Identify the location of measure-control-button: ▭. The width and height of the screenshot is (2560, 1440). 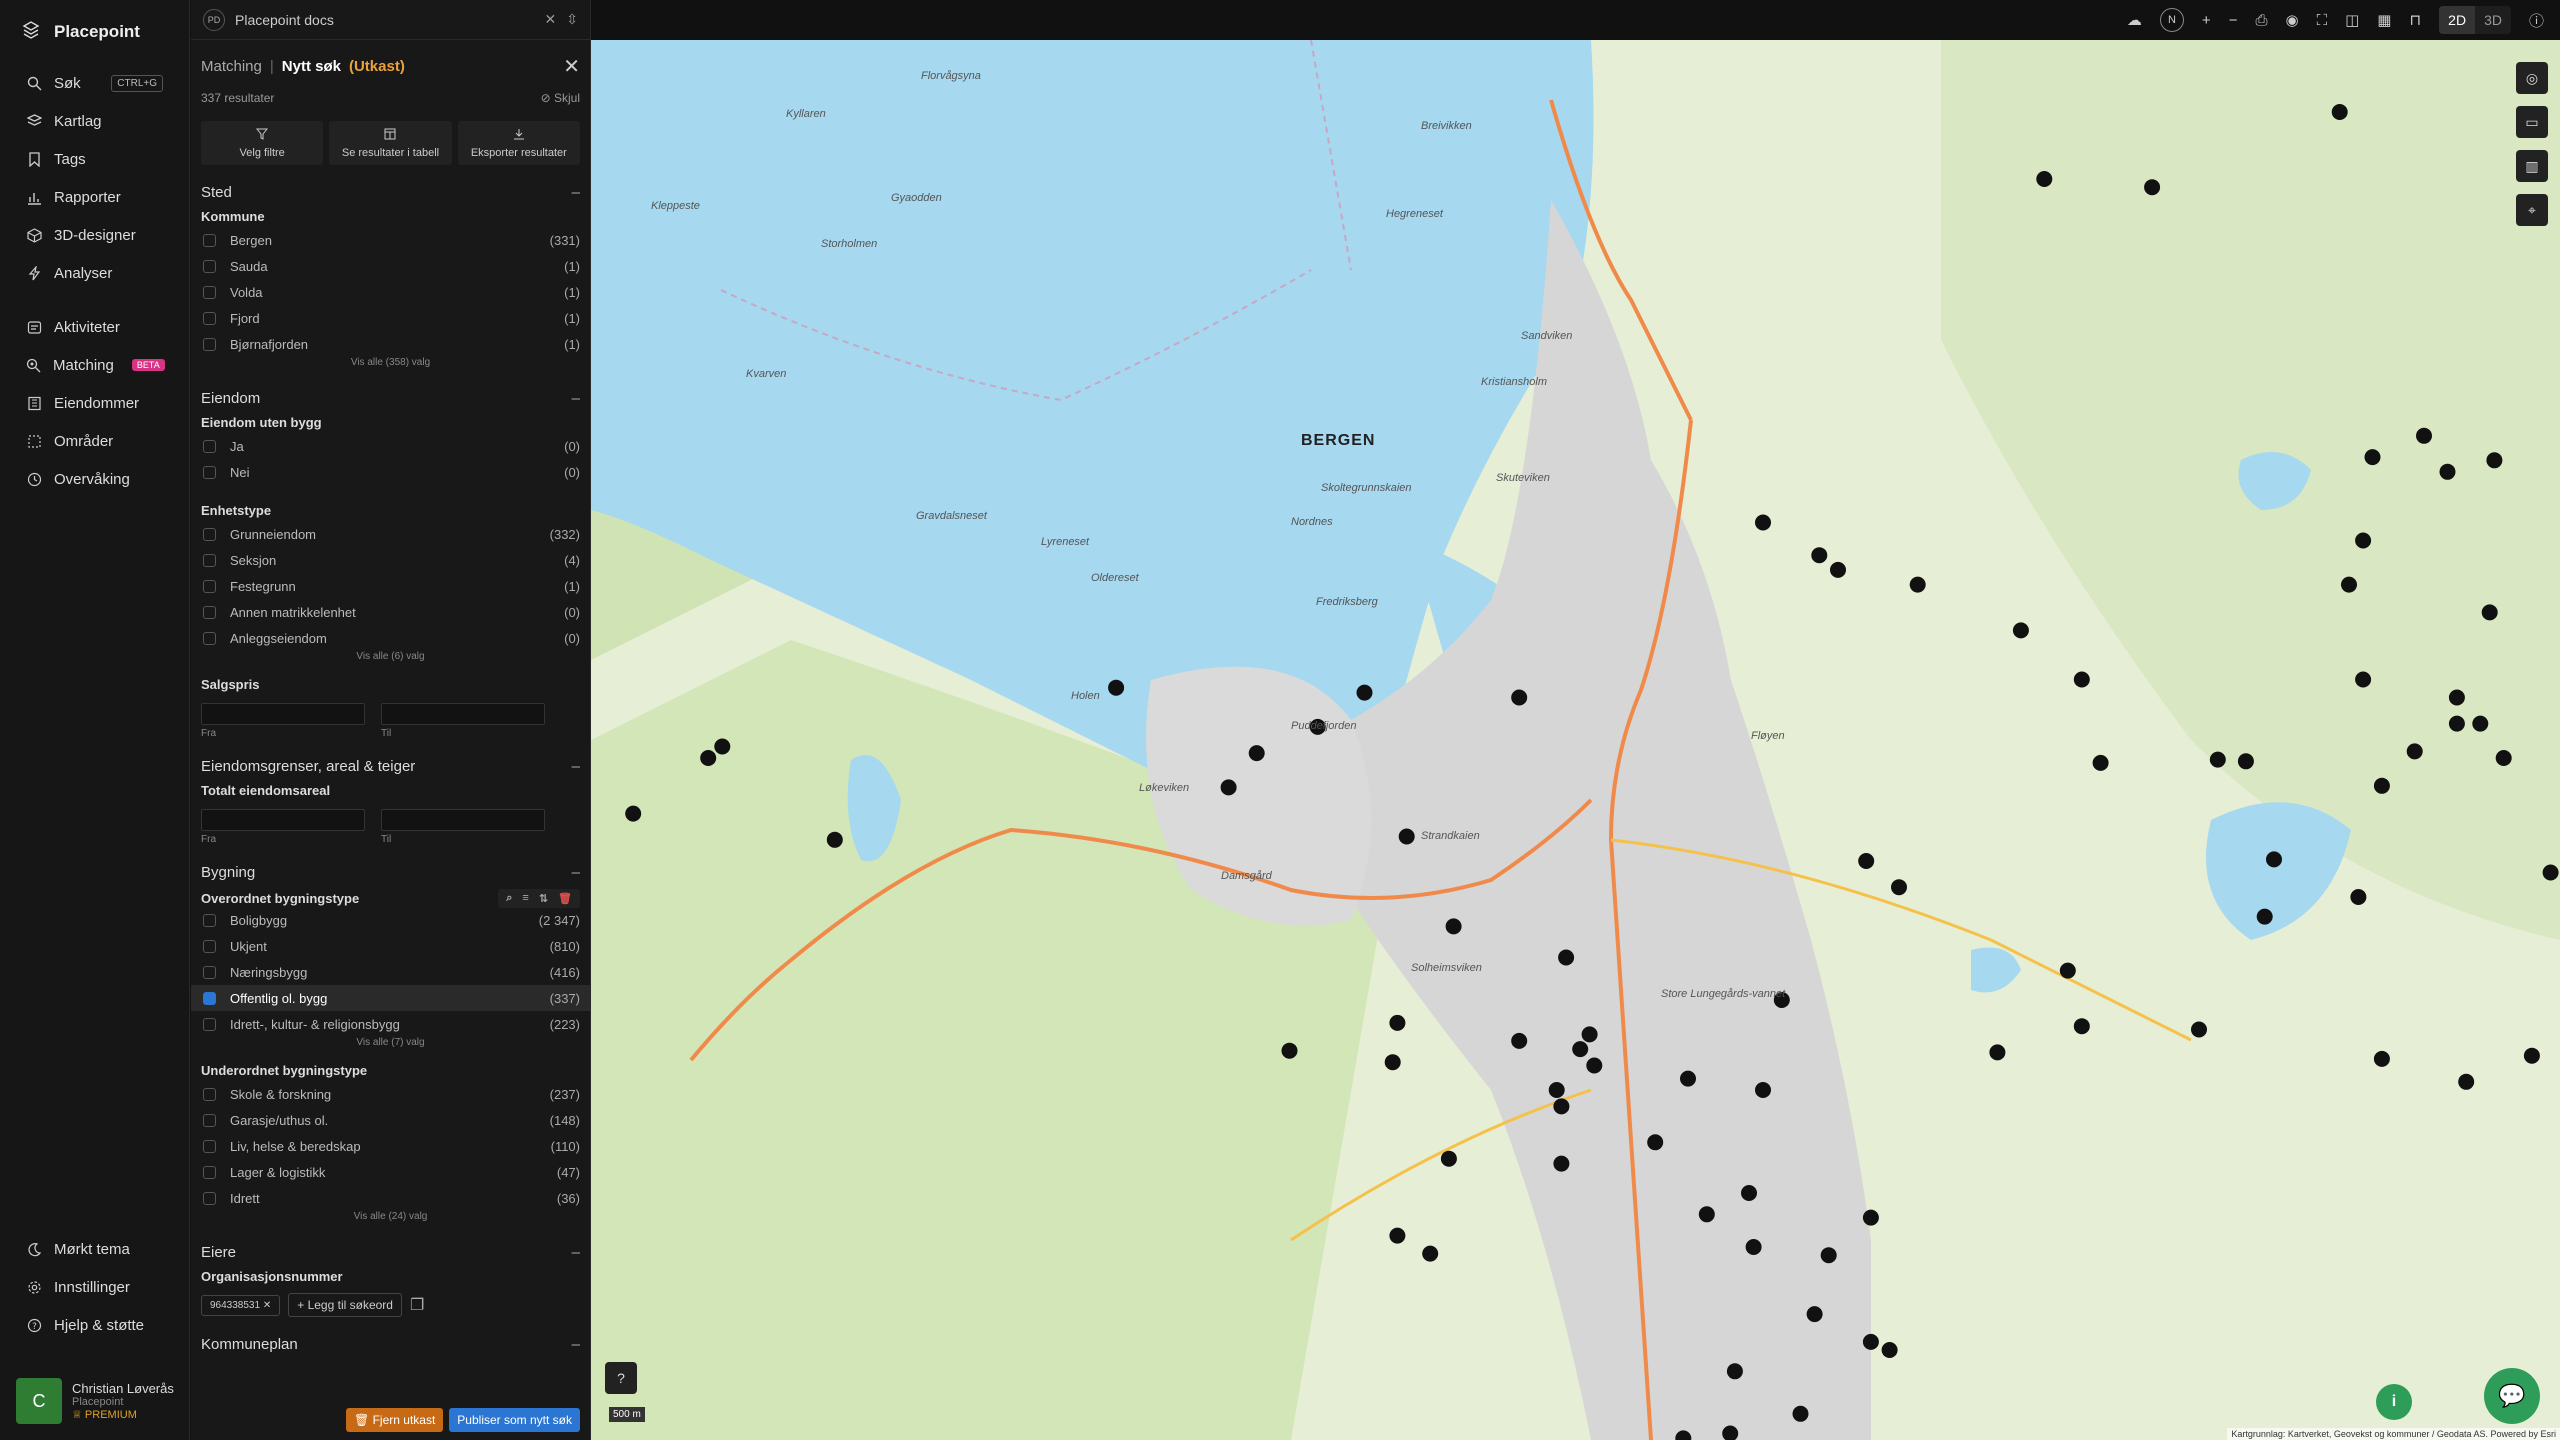
(2532, 122).